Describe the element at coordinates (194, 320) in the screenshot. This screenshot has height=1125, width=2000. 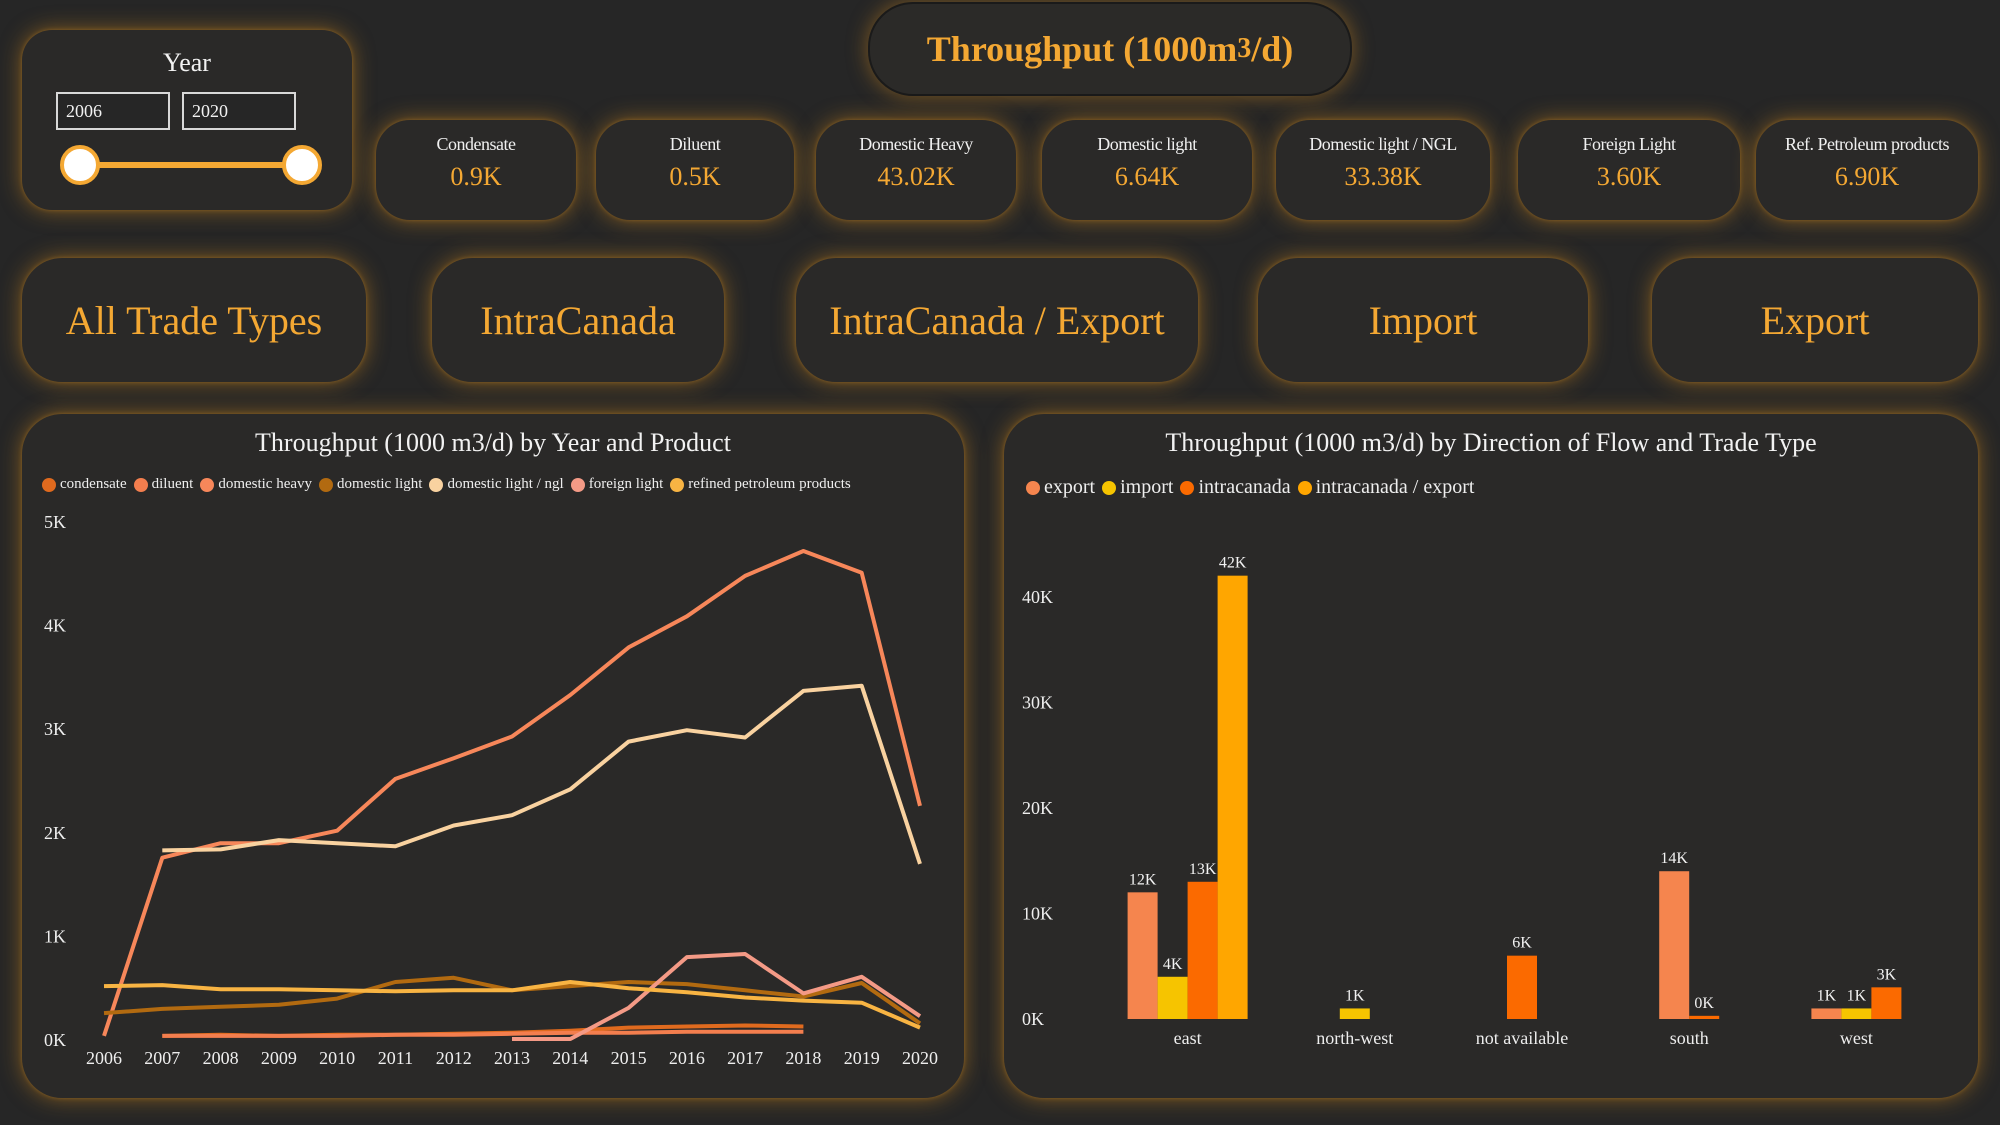
I see `trade-button-all: All Trade Types` at that location.